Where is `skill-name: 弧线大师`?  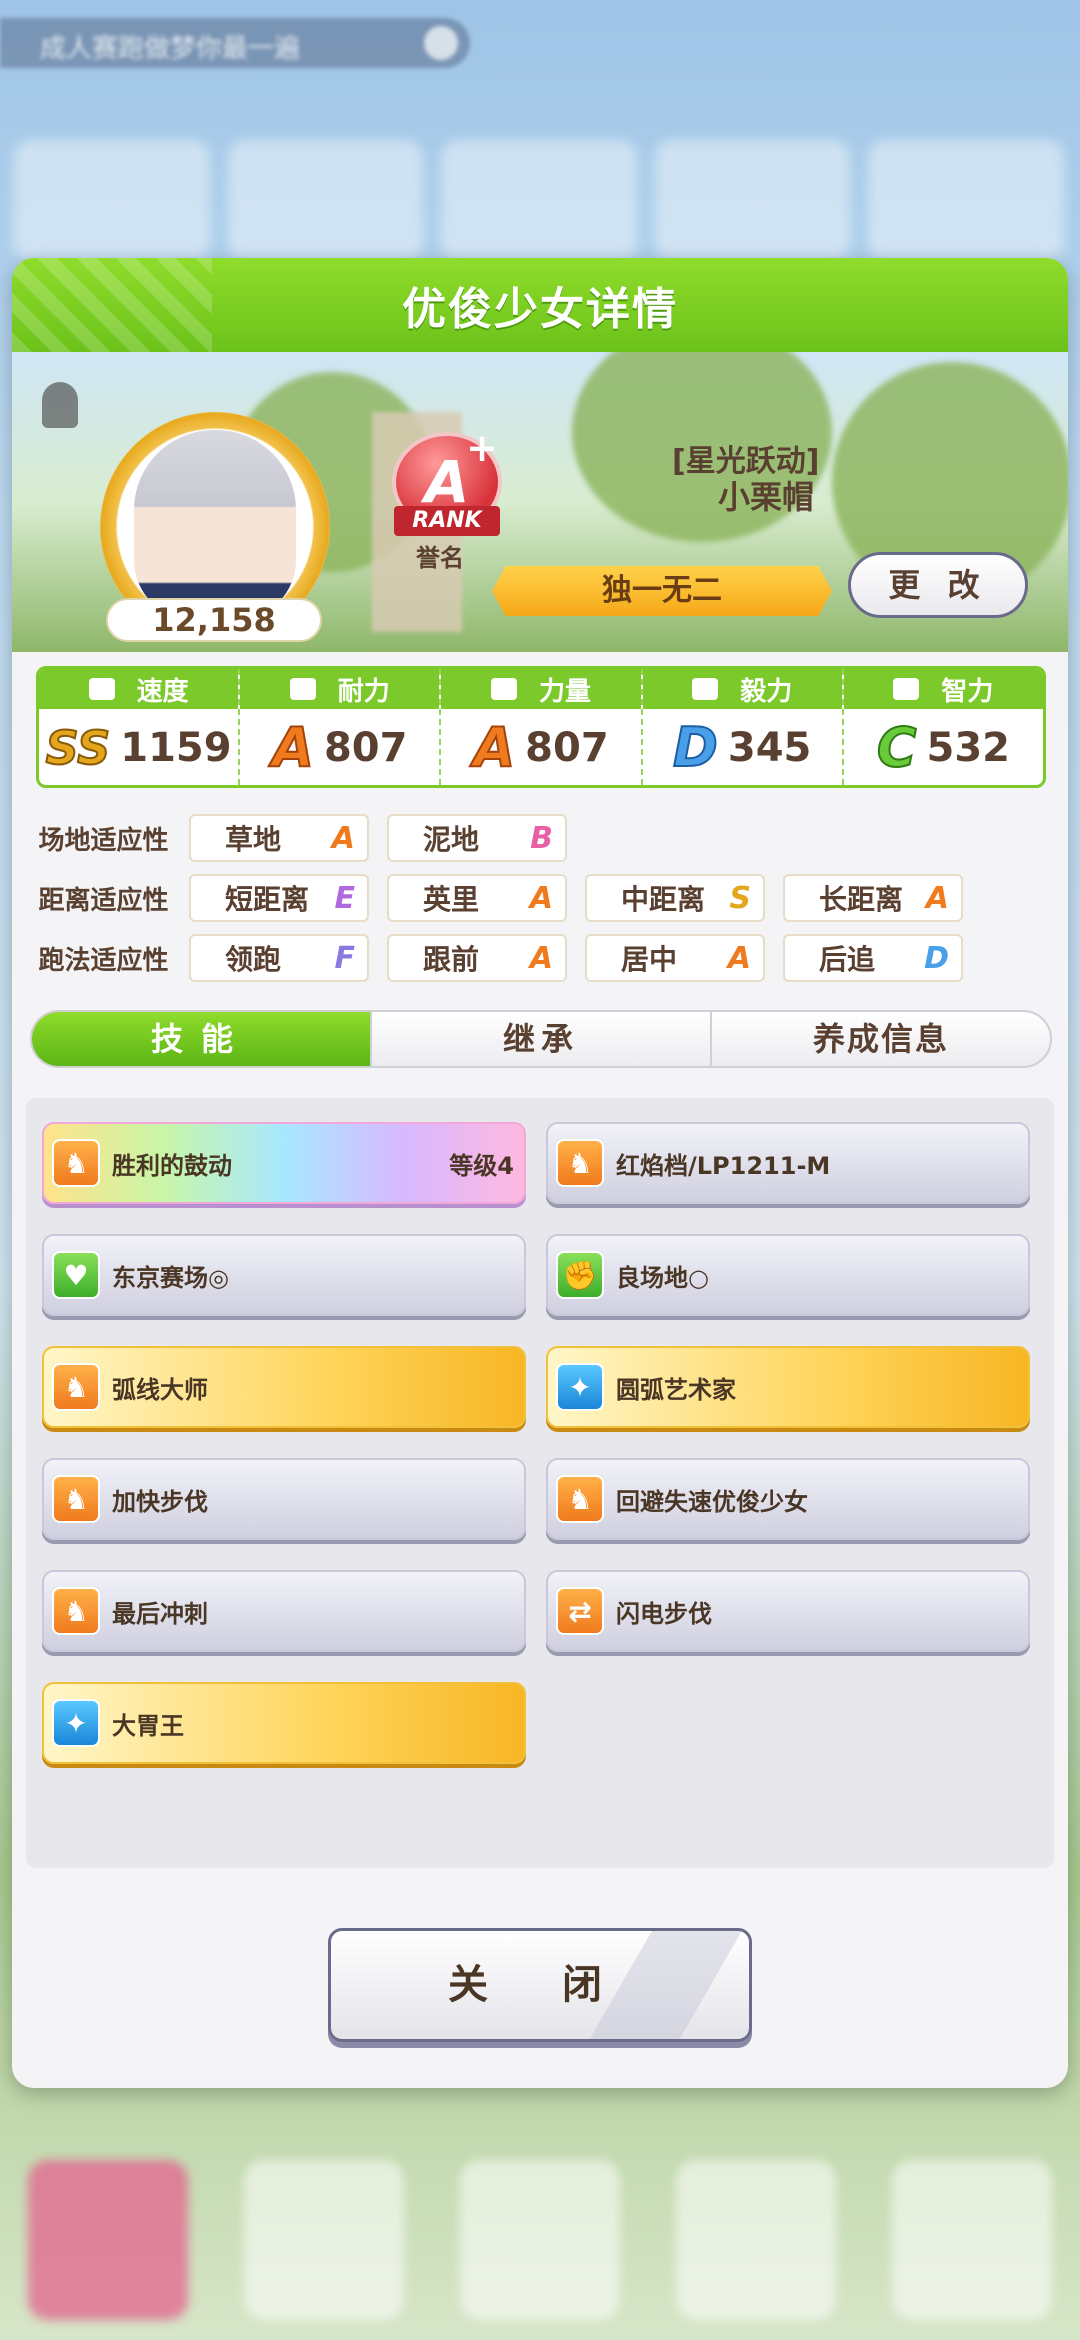
skill-name: 弧线大师 is located at coordinates (160, 1389).